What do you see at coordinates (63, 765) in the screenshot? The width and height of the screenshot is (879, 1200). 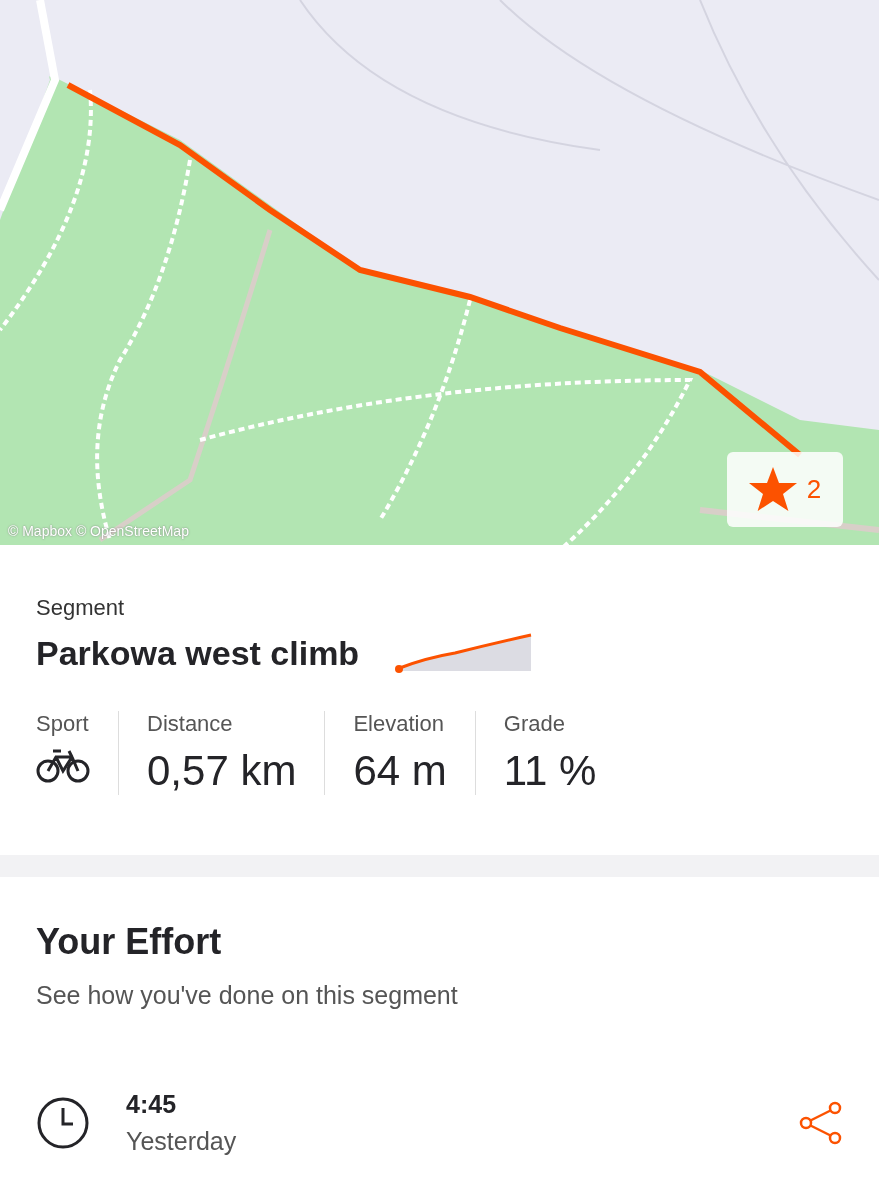 I see `bike-icon` at bounding box center [63, 765].